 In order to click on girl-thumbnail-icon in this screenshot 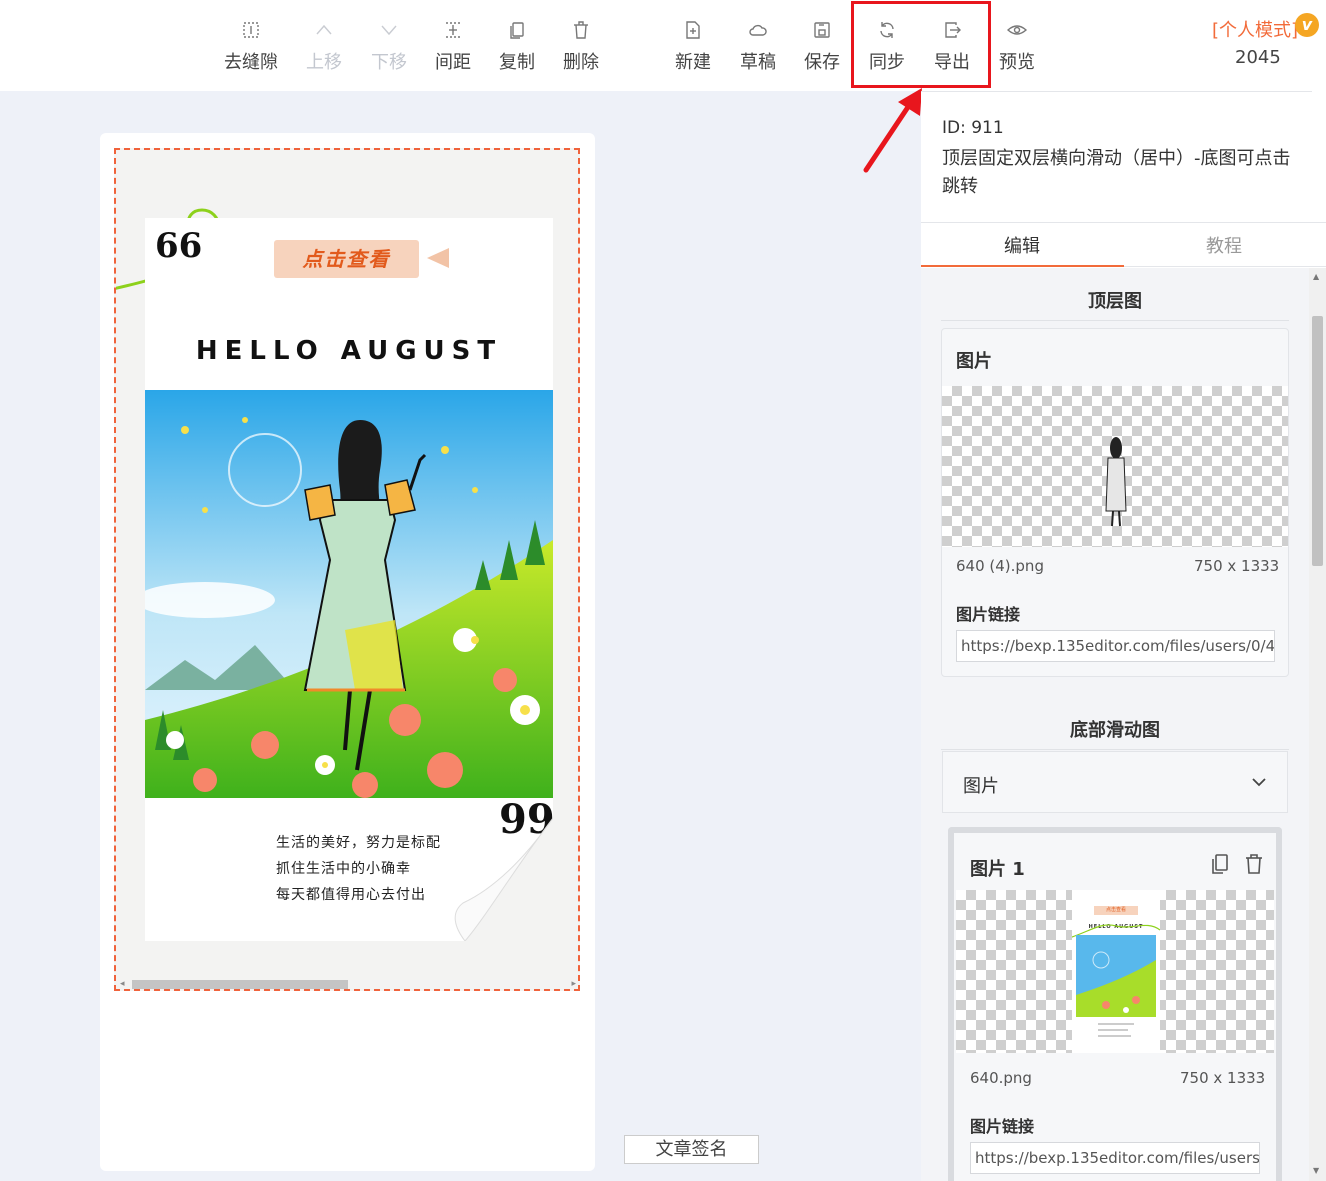, I will do `click(1116, 482)`.